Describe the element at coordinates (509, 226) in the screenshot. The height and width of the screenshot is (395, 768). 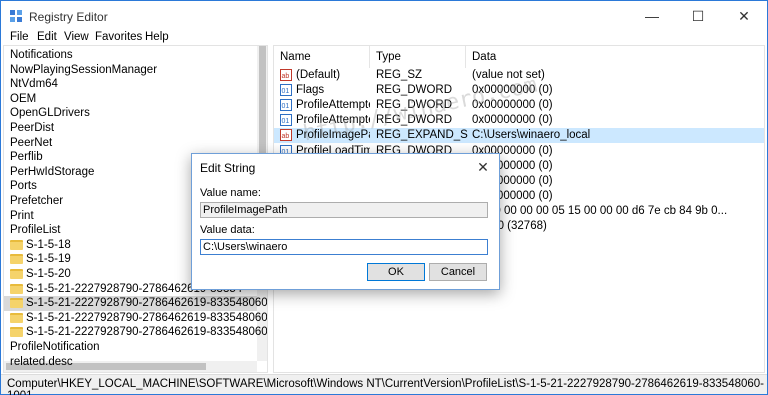
I see `value-data: 08000 (32768)` at that location.